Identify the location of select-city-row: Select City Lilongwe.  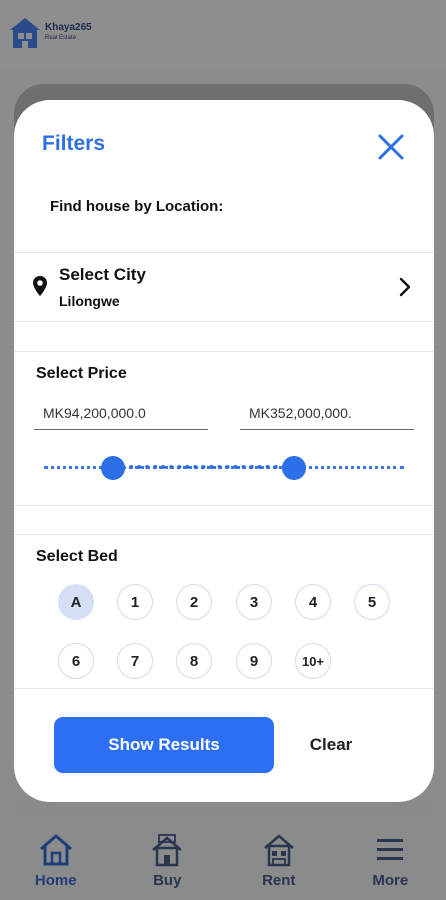
(224, 287).